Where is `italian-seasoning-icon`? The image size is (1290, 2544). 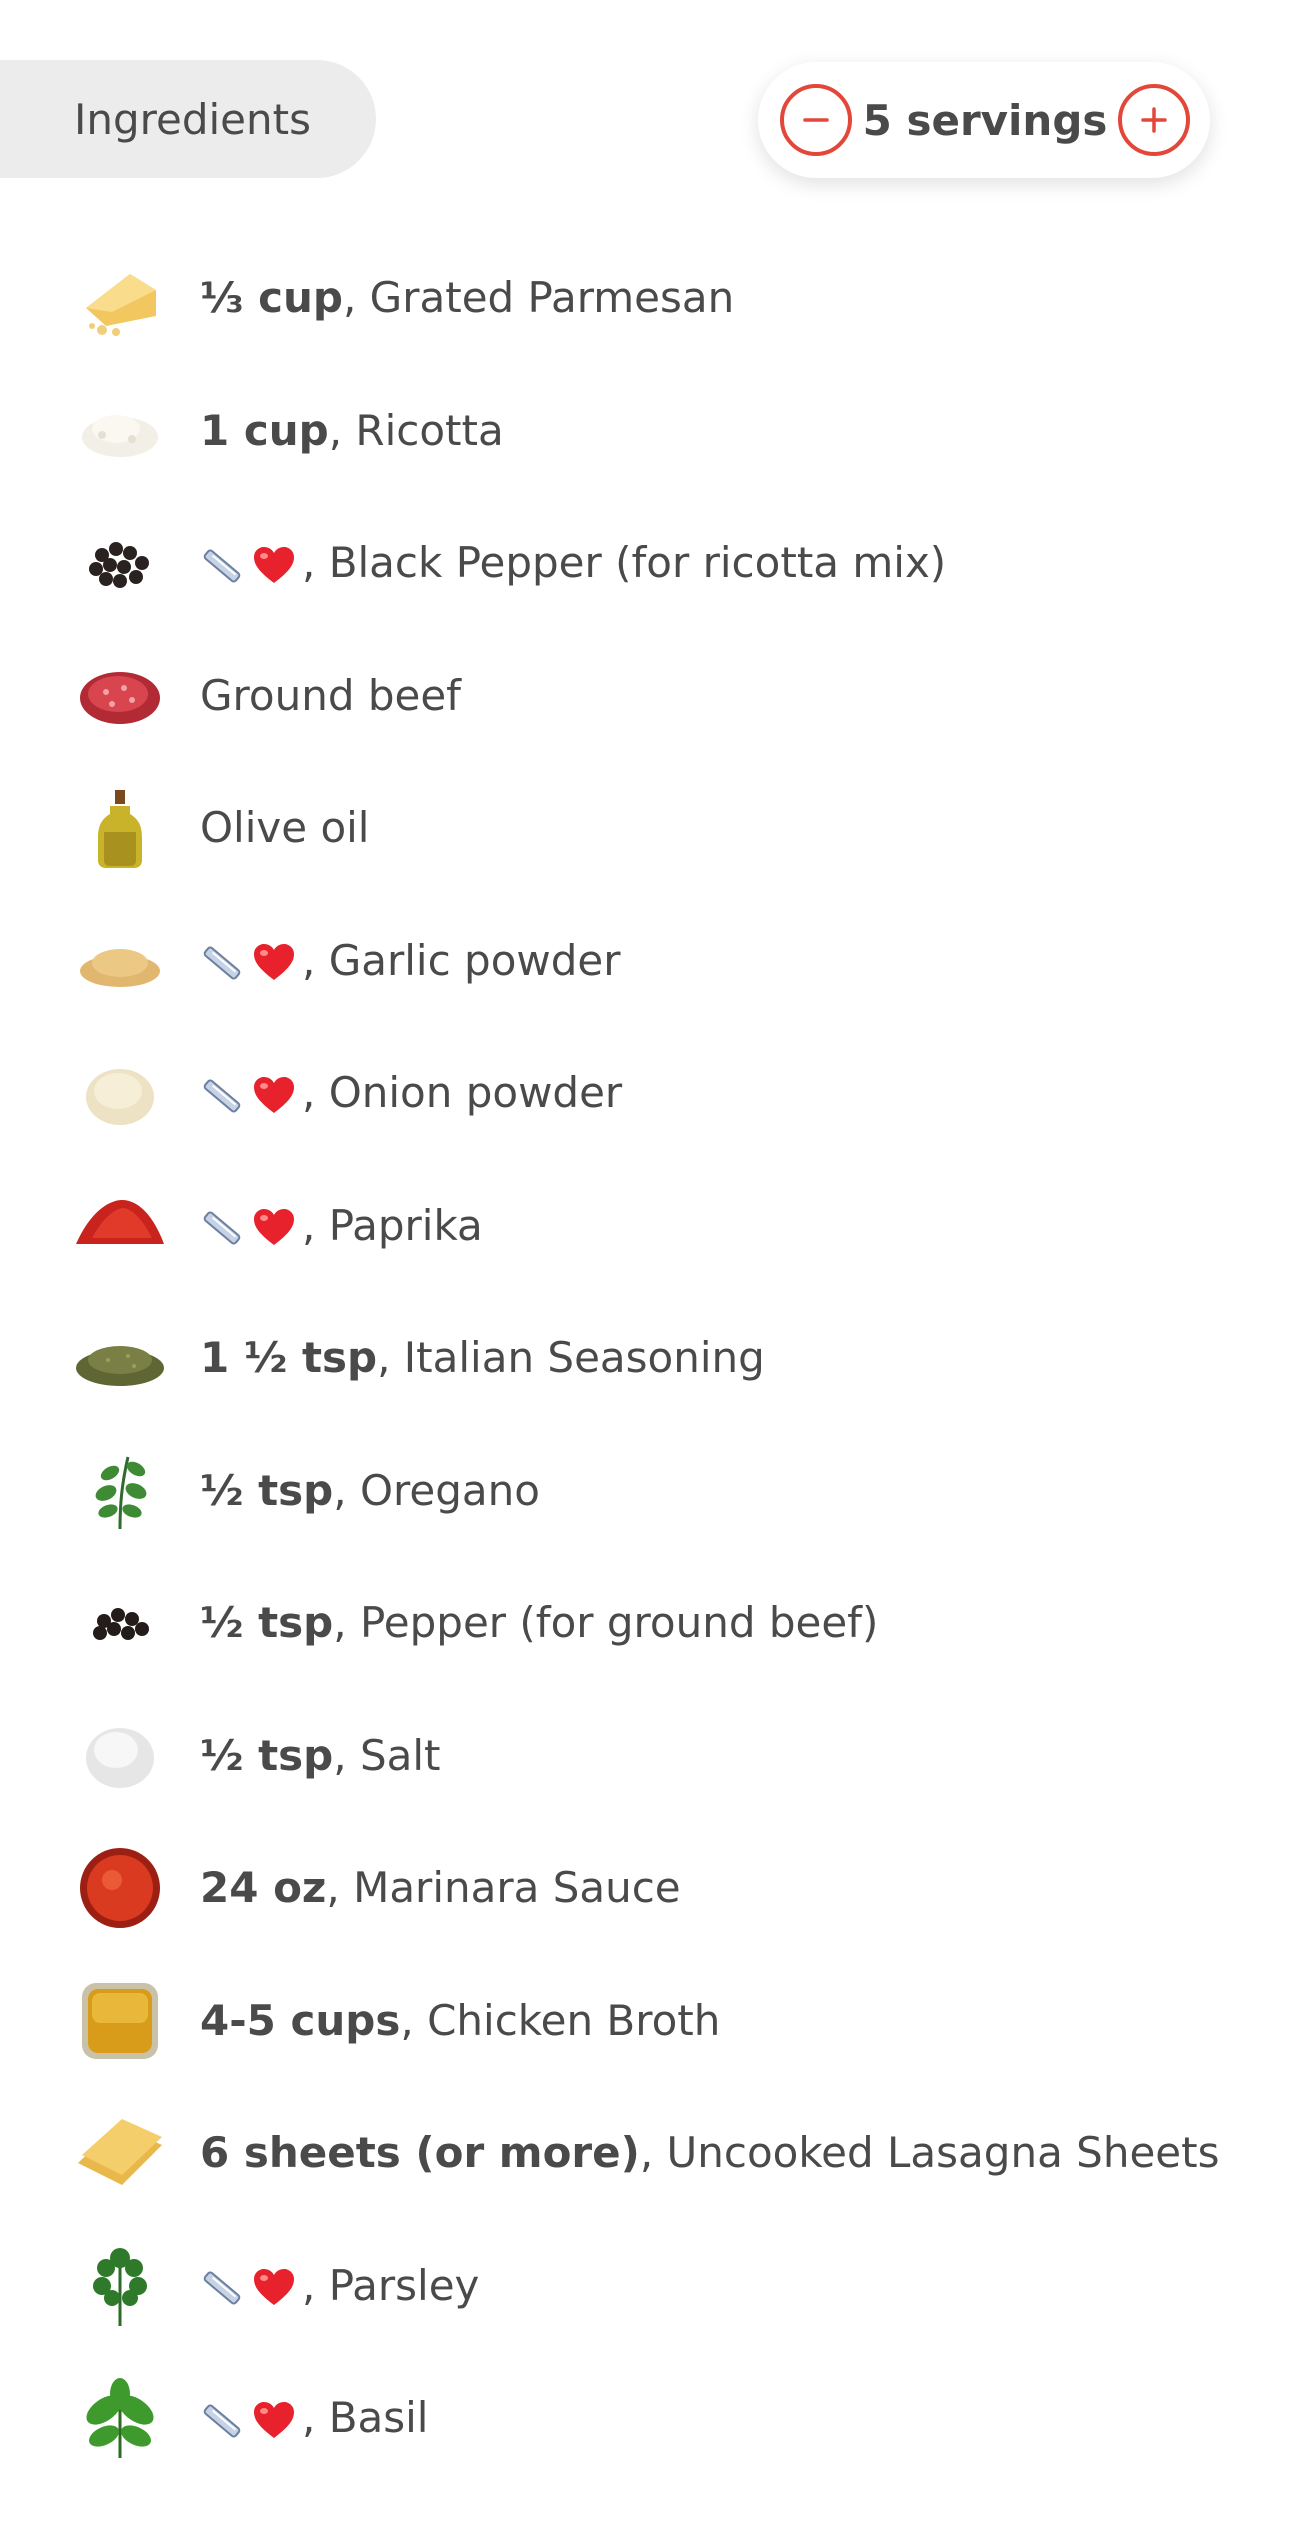
italian-seasoning-icon is located at coordinates (120, 1358).